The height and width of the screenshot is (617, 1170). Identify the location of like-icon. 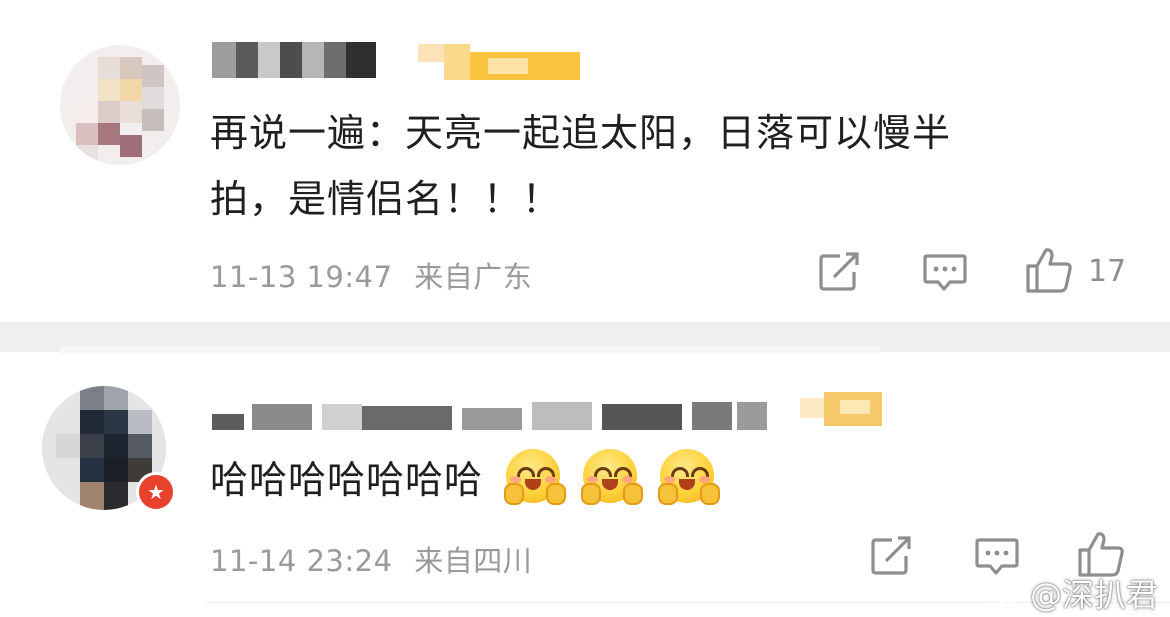
(1049, 270).